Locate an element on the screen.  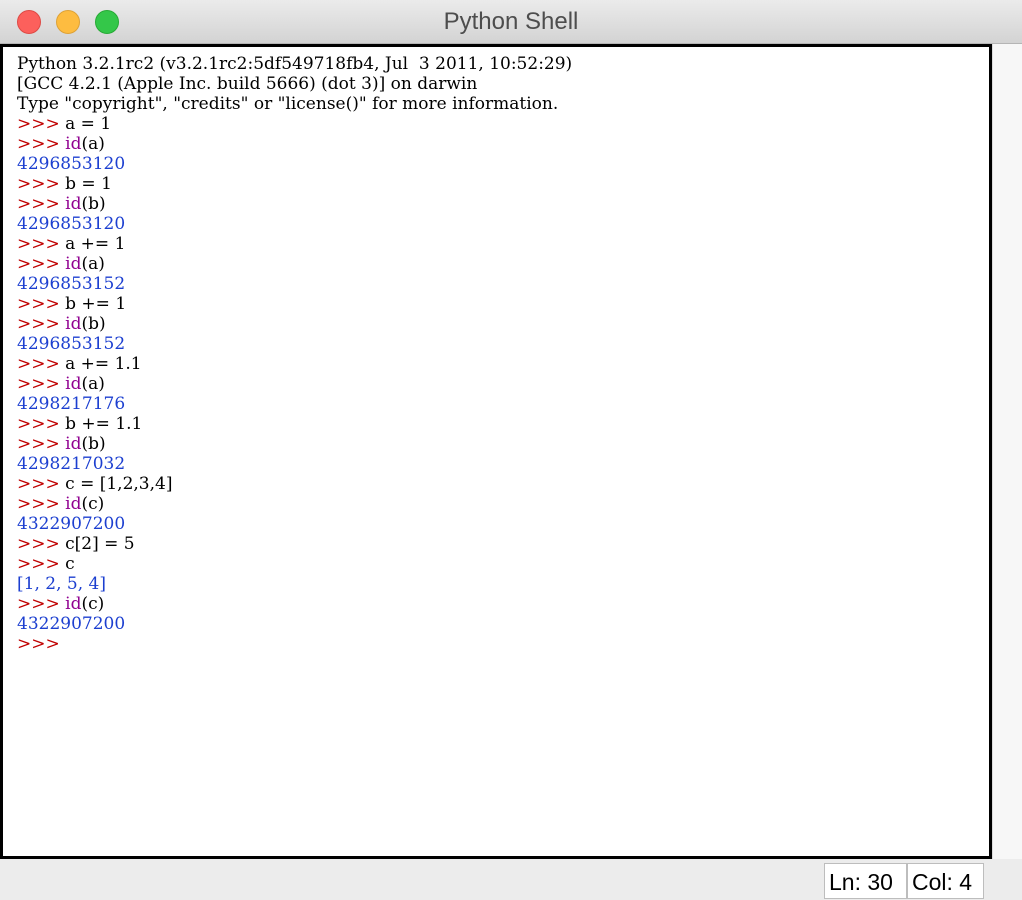
shell-line: >>> a = 1 is located at coordinates (503, 124).